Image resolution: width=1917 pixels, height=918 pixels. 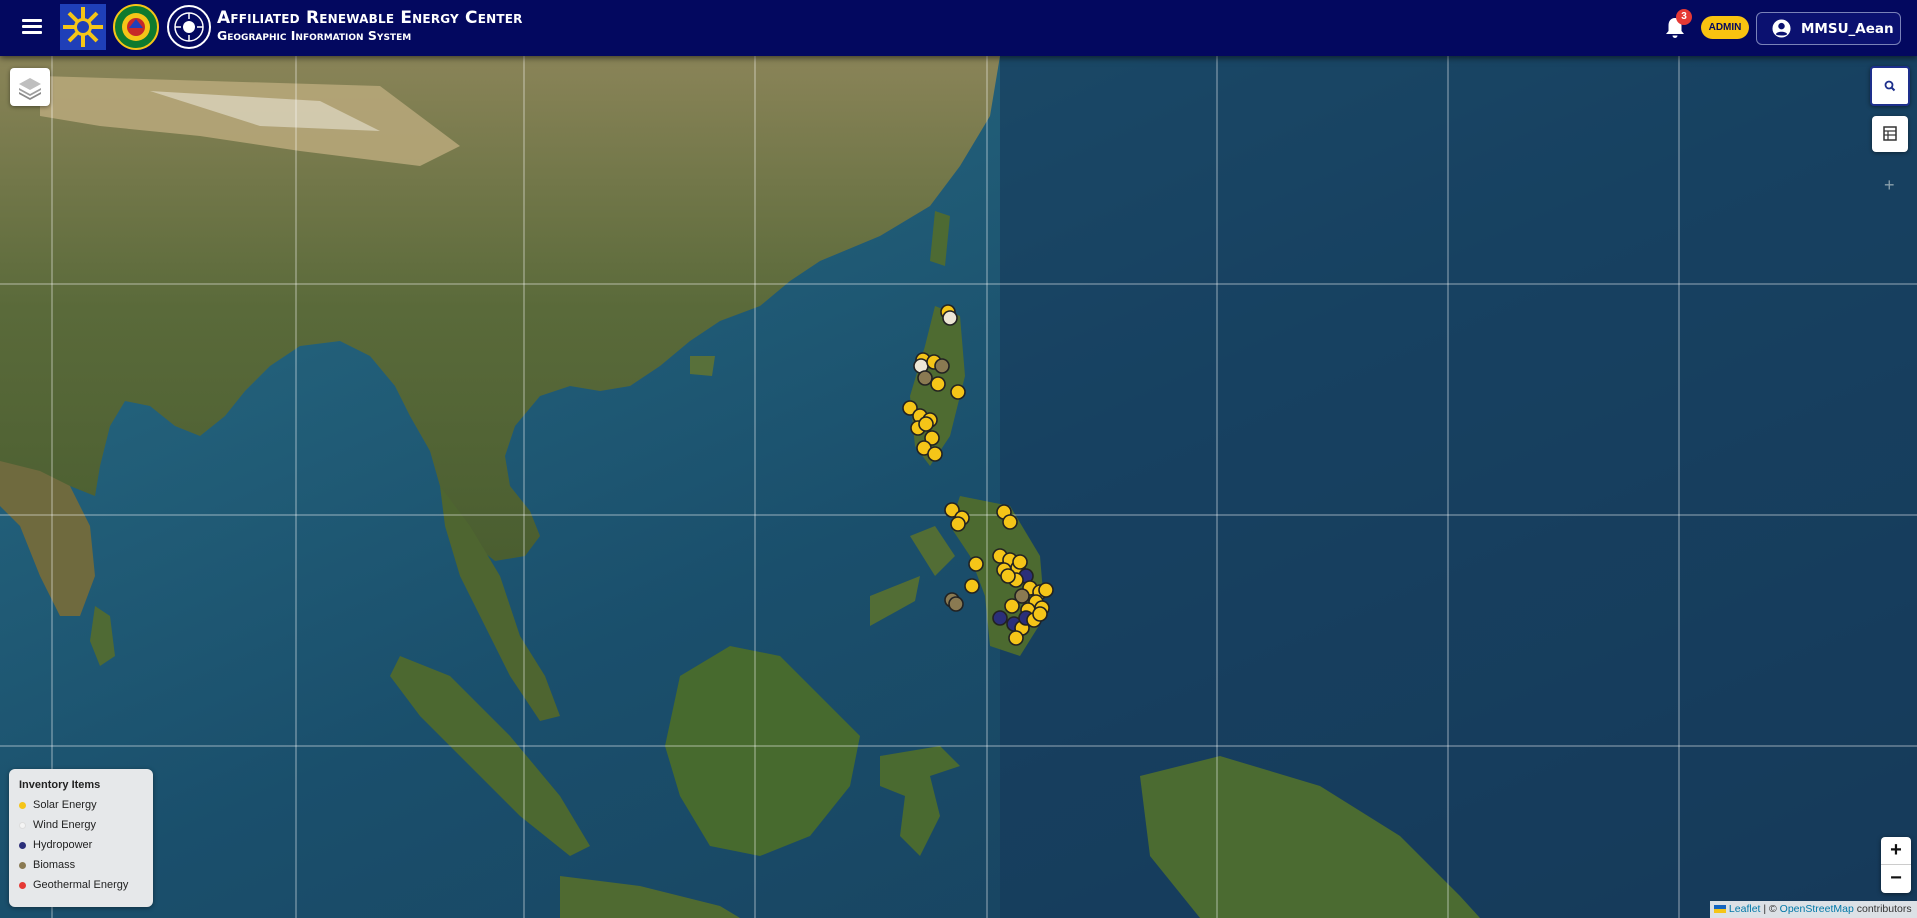 I want to click on zoom-in-button: +, so click(x=1896, y=851).